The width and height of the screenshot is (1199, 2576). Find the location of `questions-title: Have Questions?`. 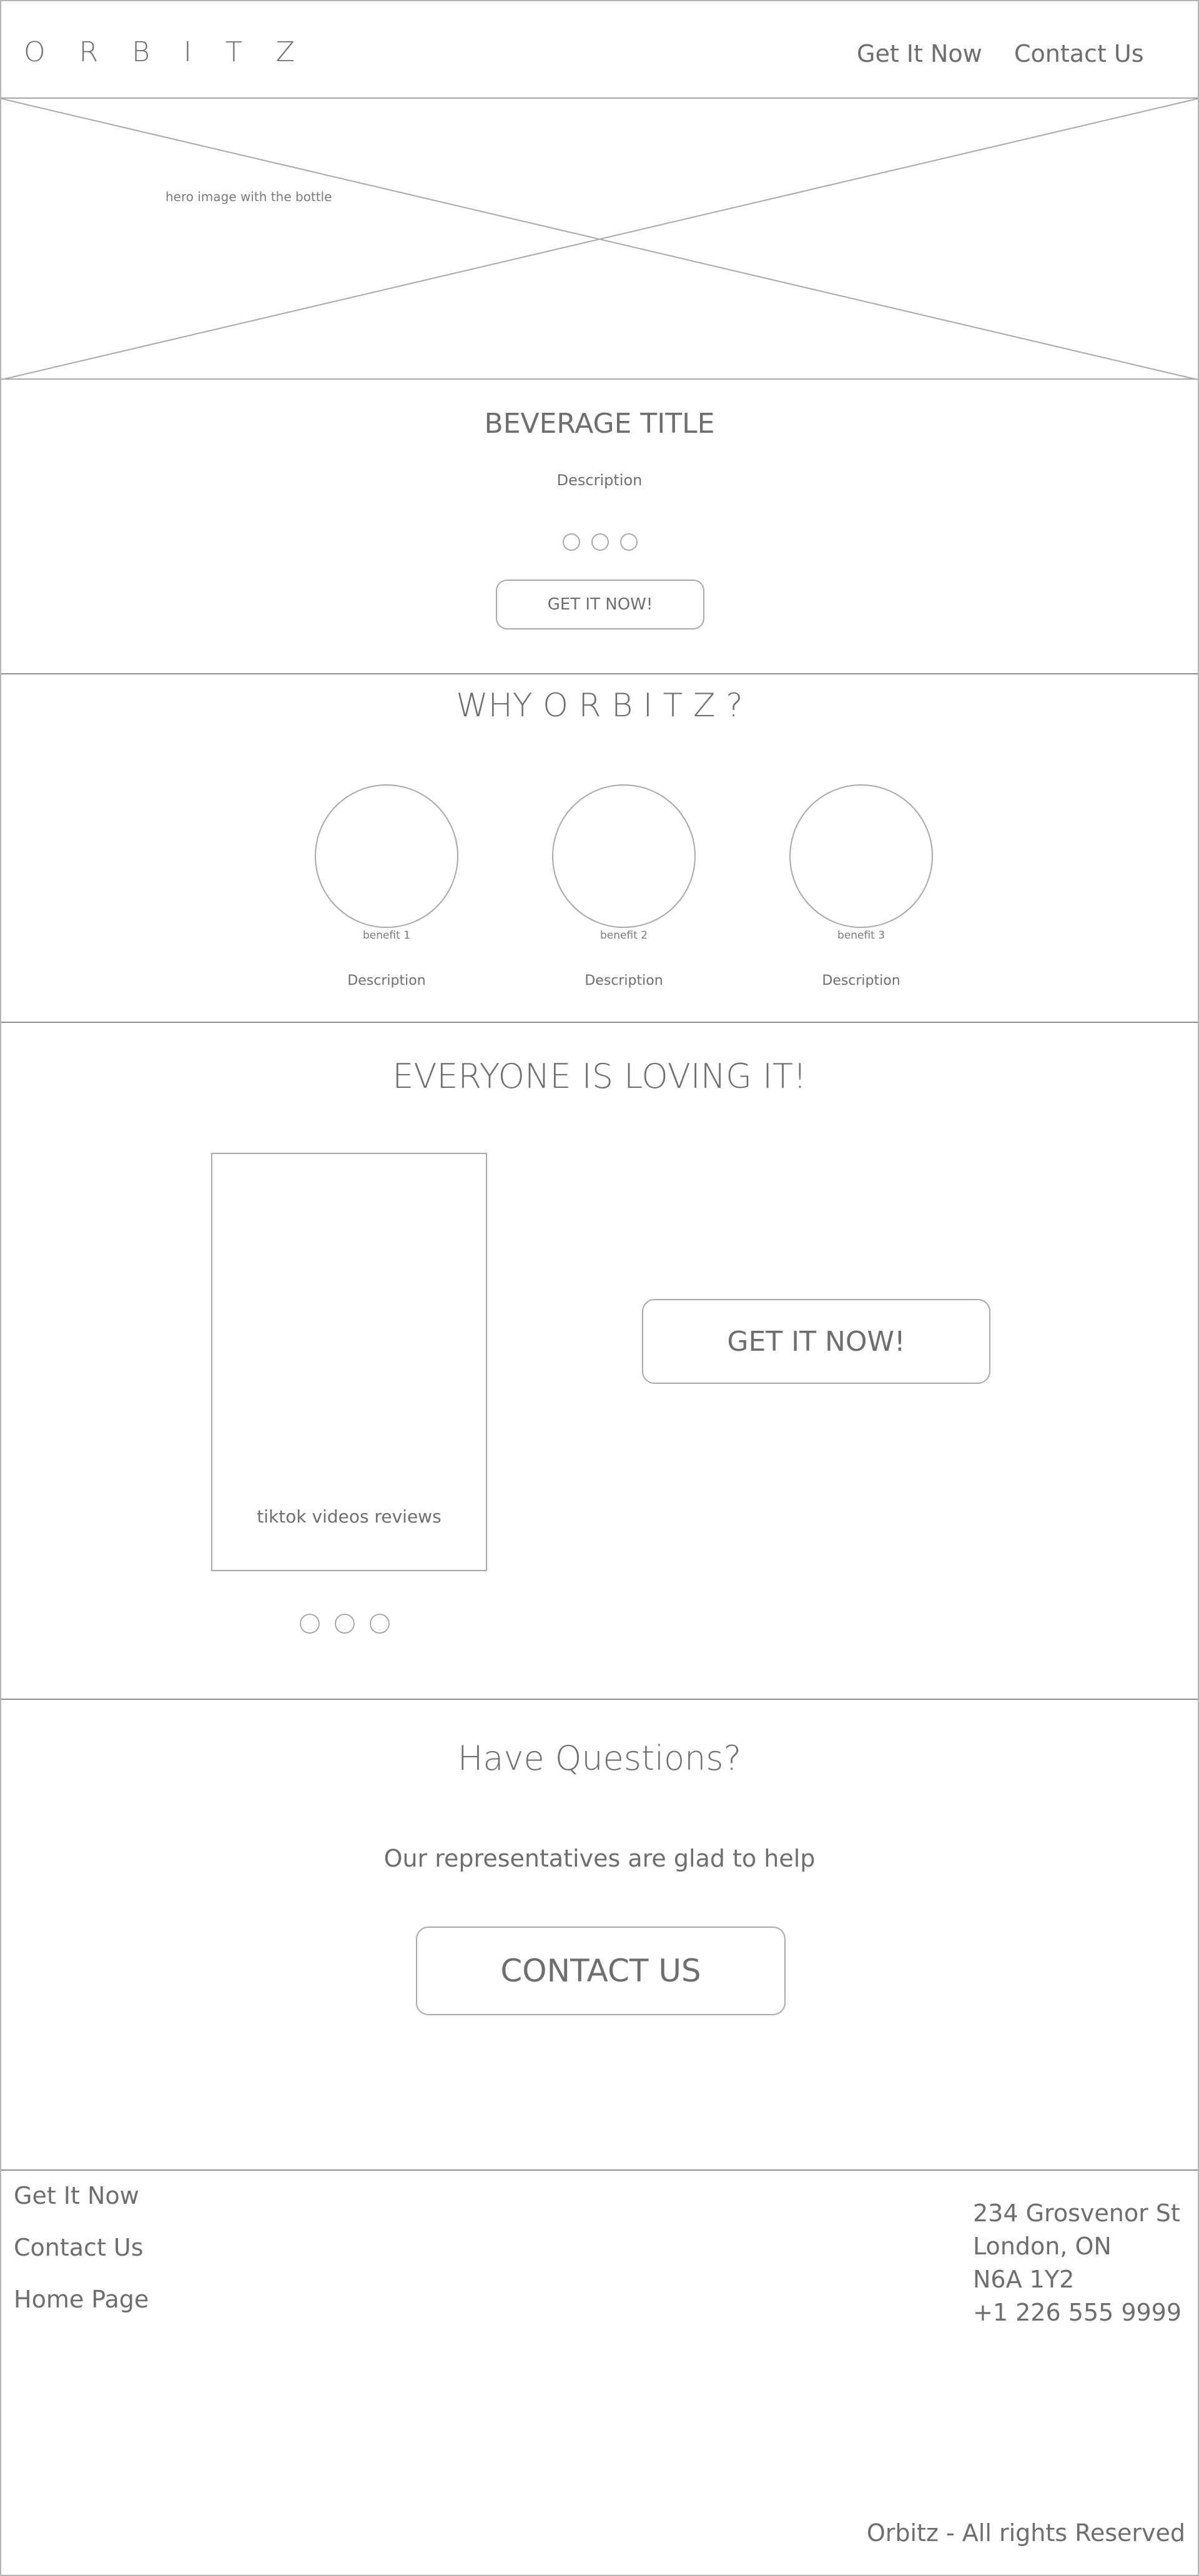

questions-title: Have Questions? is located at coordinates (599, 1759).